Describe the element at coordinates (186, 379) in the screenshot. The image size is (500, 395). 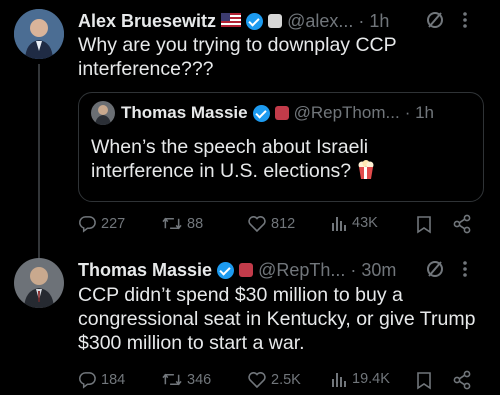
I see `repost-button: 346` at that location.